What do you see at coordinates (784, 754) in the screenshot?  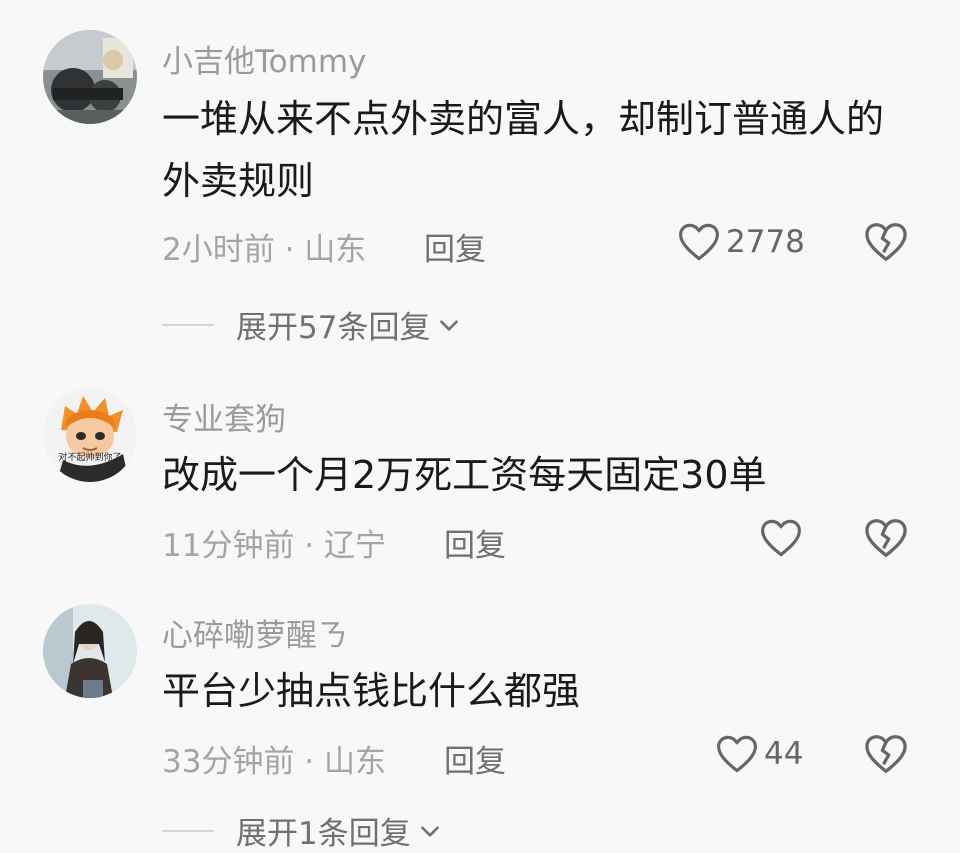 I see `like-count: 44` at bounding box center [784, 754].